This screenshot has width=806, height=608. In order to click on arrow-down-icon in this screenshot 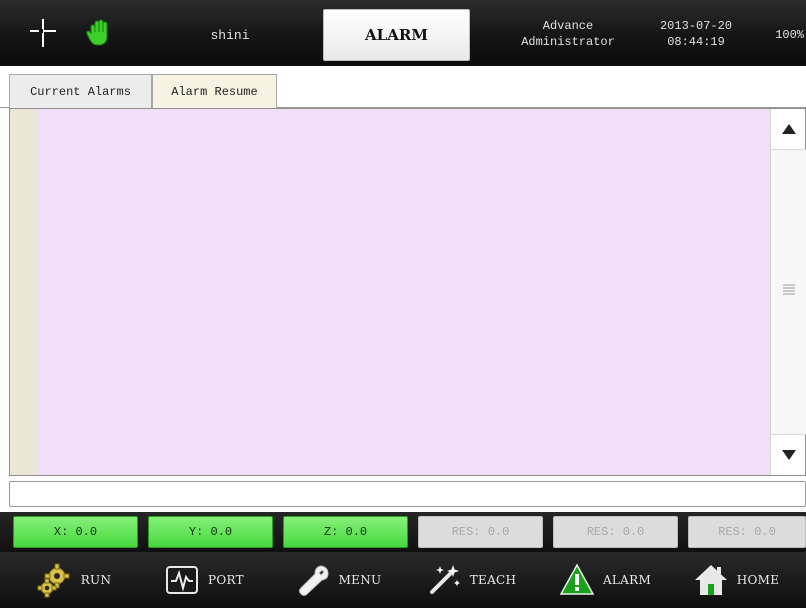, I will do `click(788, 455)`.